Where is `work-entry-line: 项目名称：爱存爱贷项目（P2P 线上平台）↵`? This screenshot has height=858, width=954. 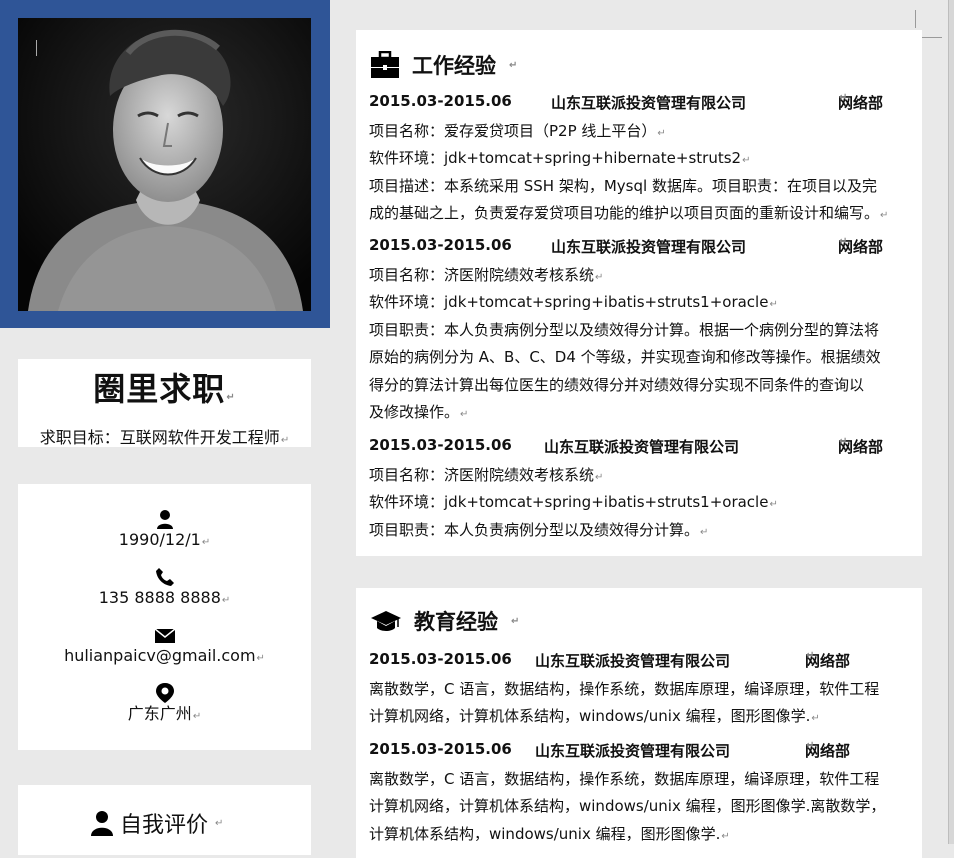 work-entry-line: 项目名称：爱存爱贷项目（P2P 线上平台）↵ is located at coordinates (517, 131).